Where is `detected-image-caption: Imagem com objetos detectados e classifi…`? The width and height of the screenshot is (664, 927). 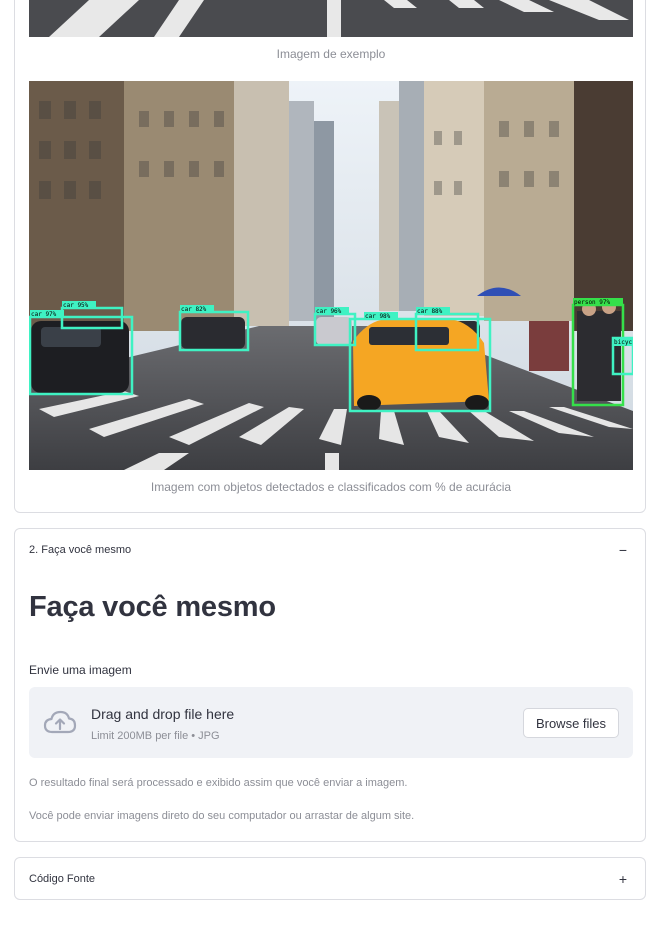
detected-image-caption: Imagem com objetos detectados e classifi… is located at coordinates (331, 487).